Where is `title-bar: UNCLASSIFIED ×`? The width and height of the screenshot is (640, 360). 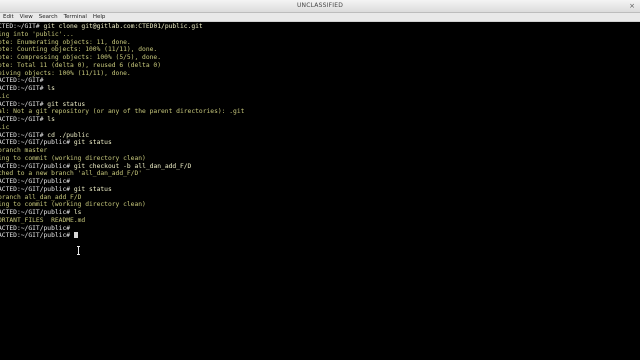 title-bar: UNCLASSIFIED × is located at coordinates (320, 6).